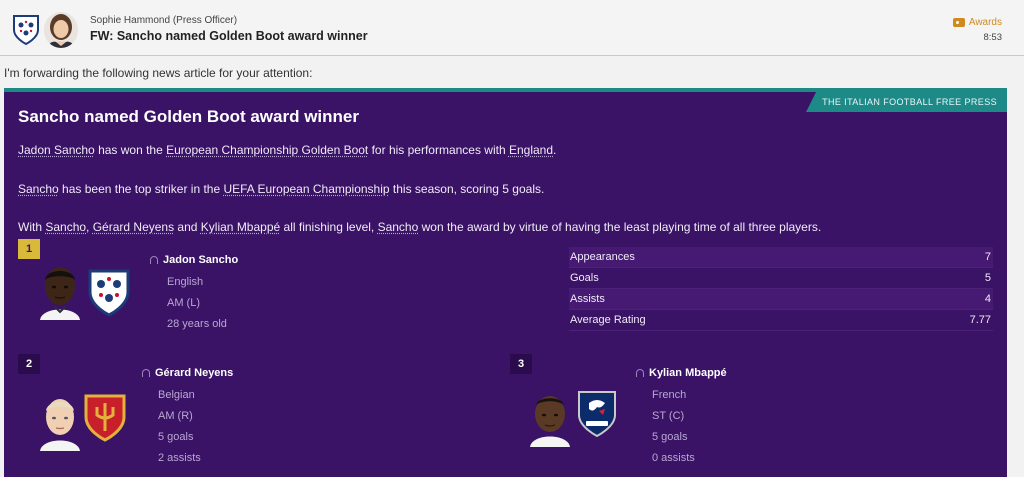  I want to click on player-name: Gérard Neyens, so click(187, 373).